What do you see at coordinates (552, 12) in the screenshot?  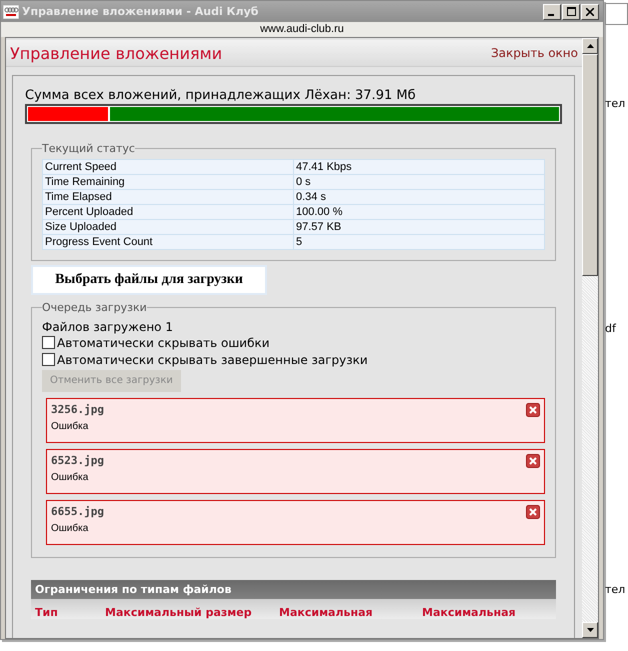 I see `minimize-button` at bounding box center [552, 12].